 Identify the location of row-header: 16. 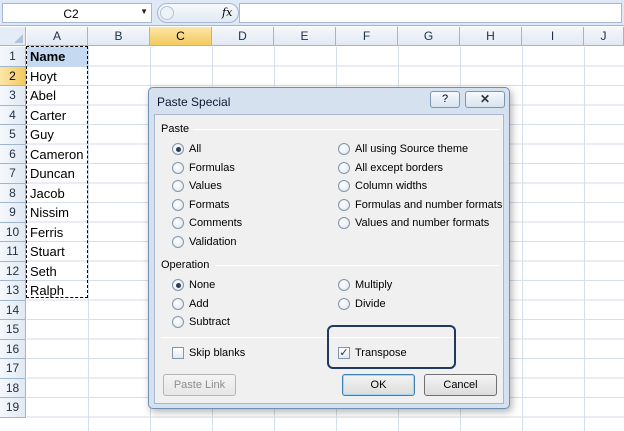
(13, 349).